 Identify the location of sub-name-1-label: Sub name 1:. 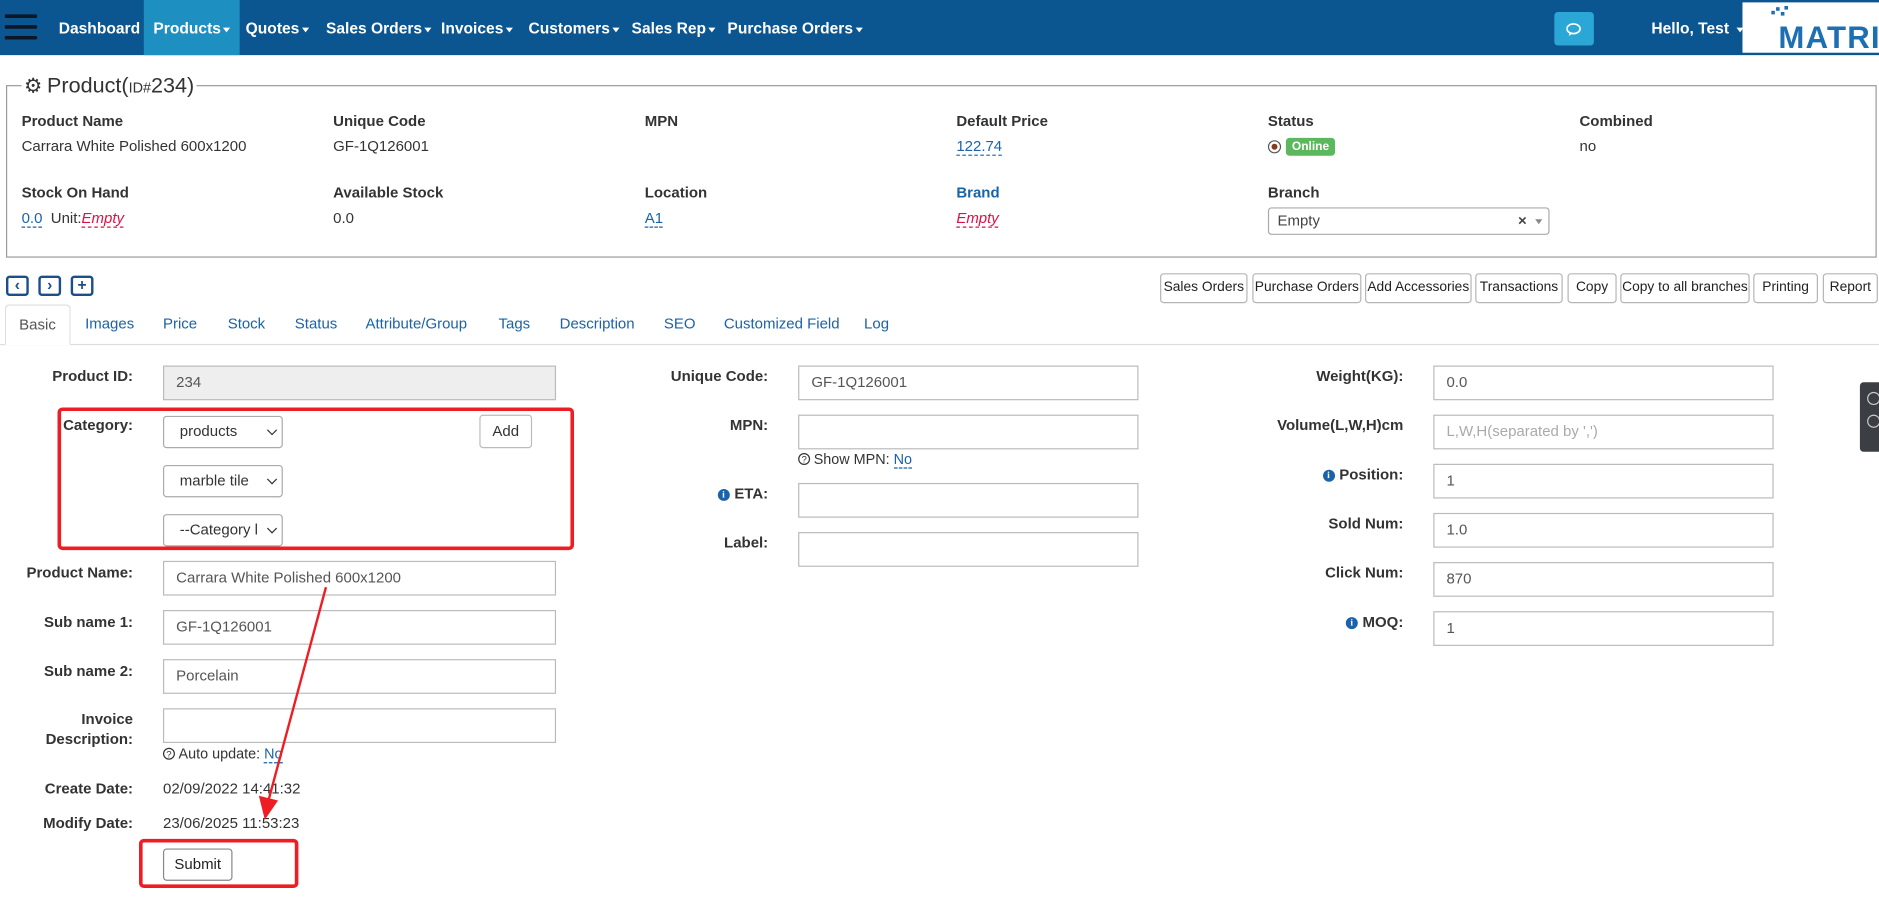
(88, 622).